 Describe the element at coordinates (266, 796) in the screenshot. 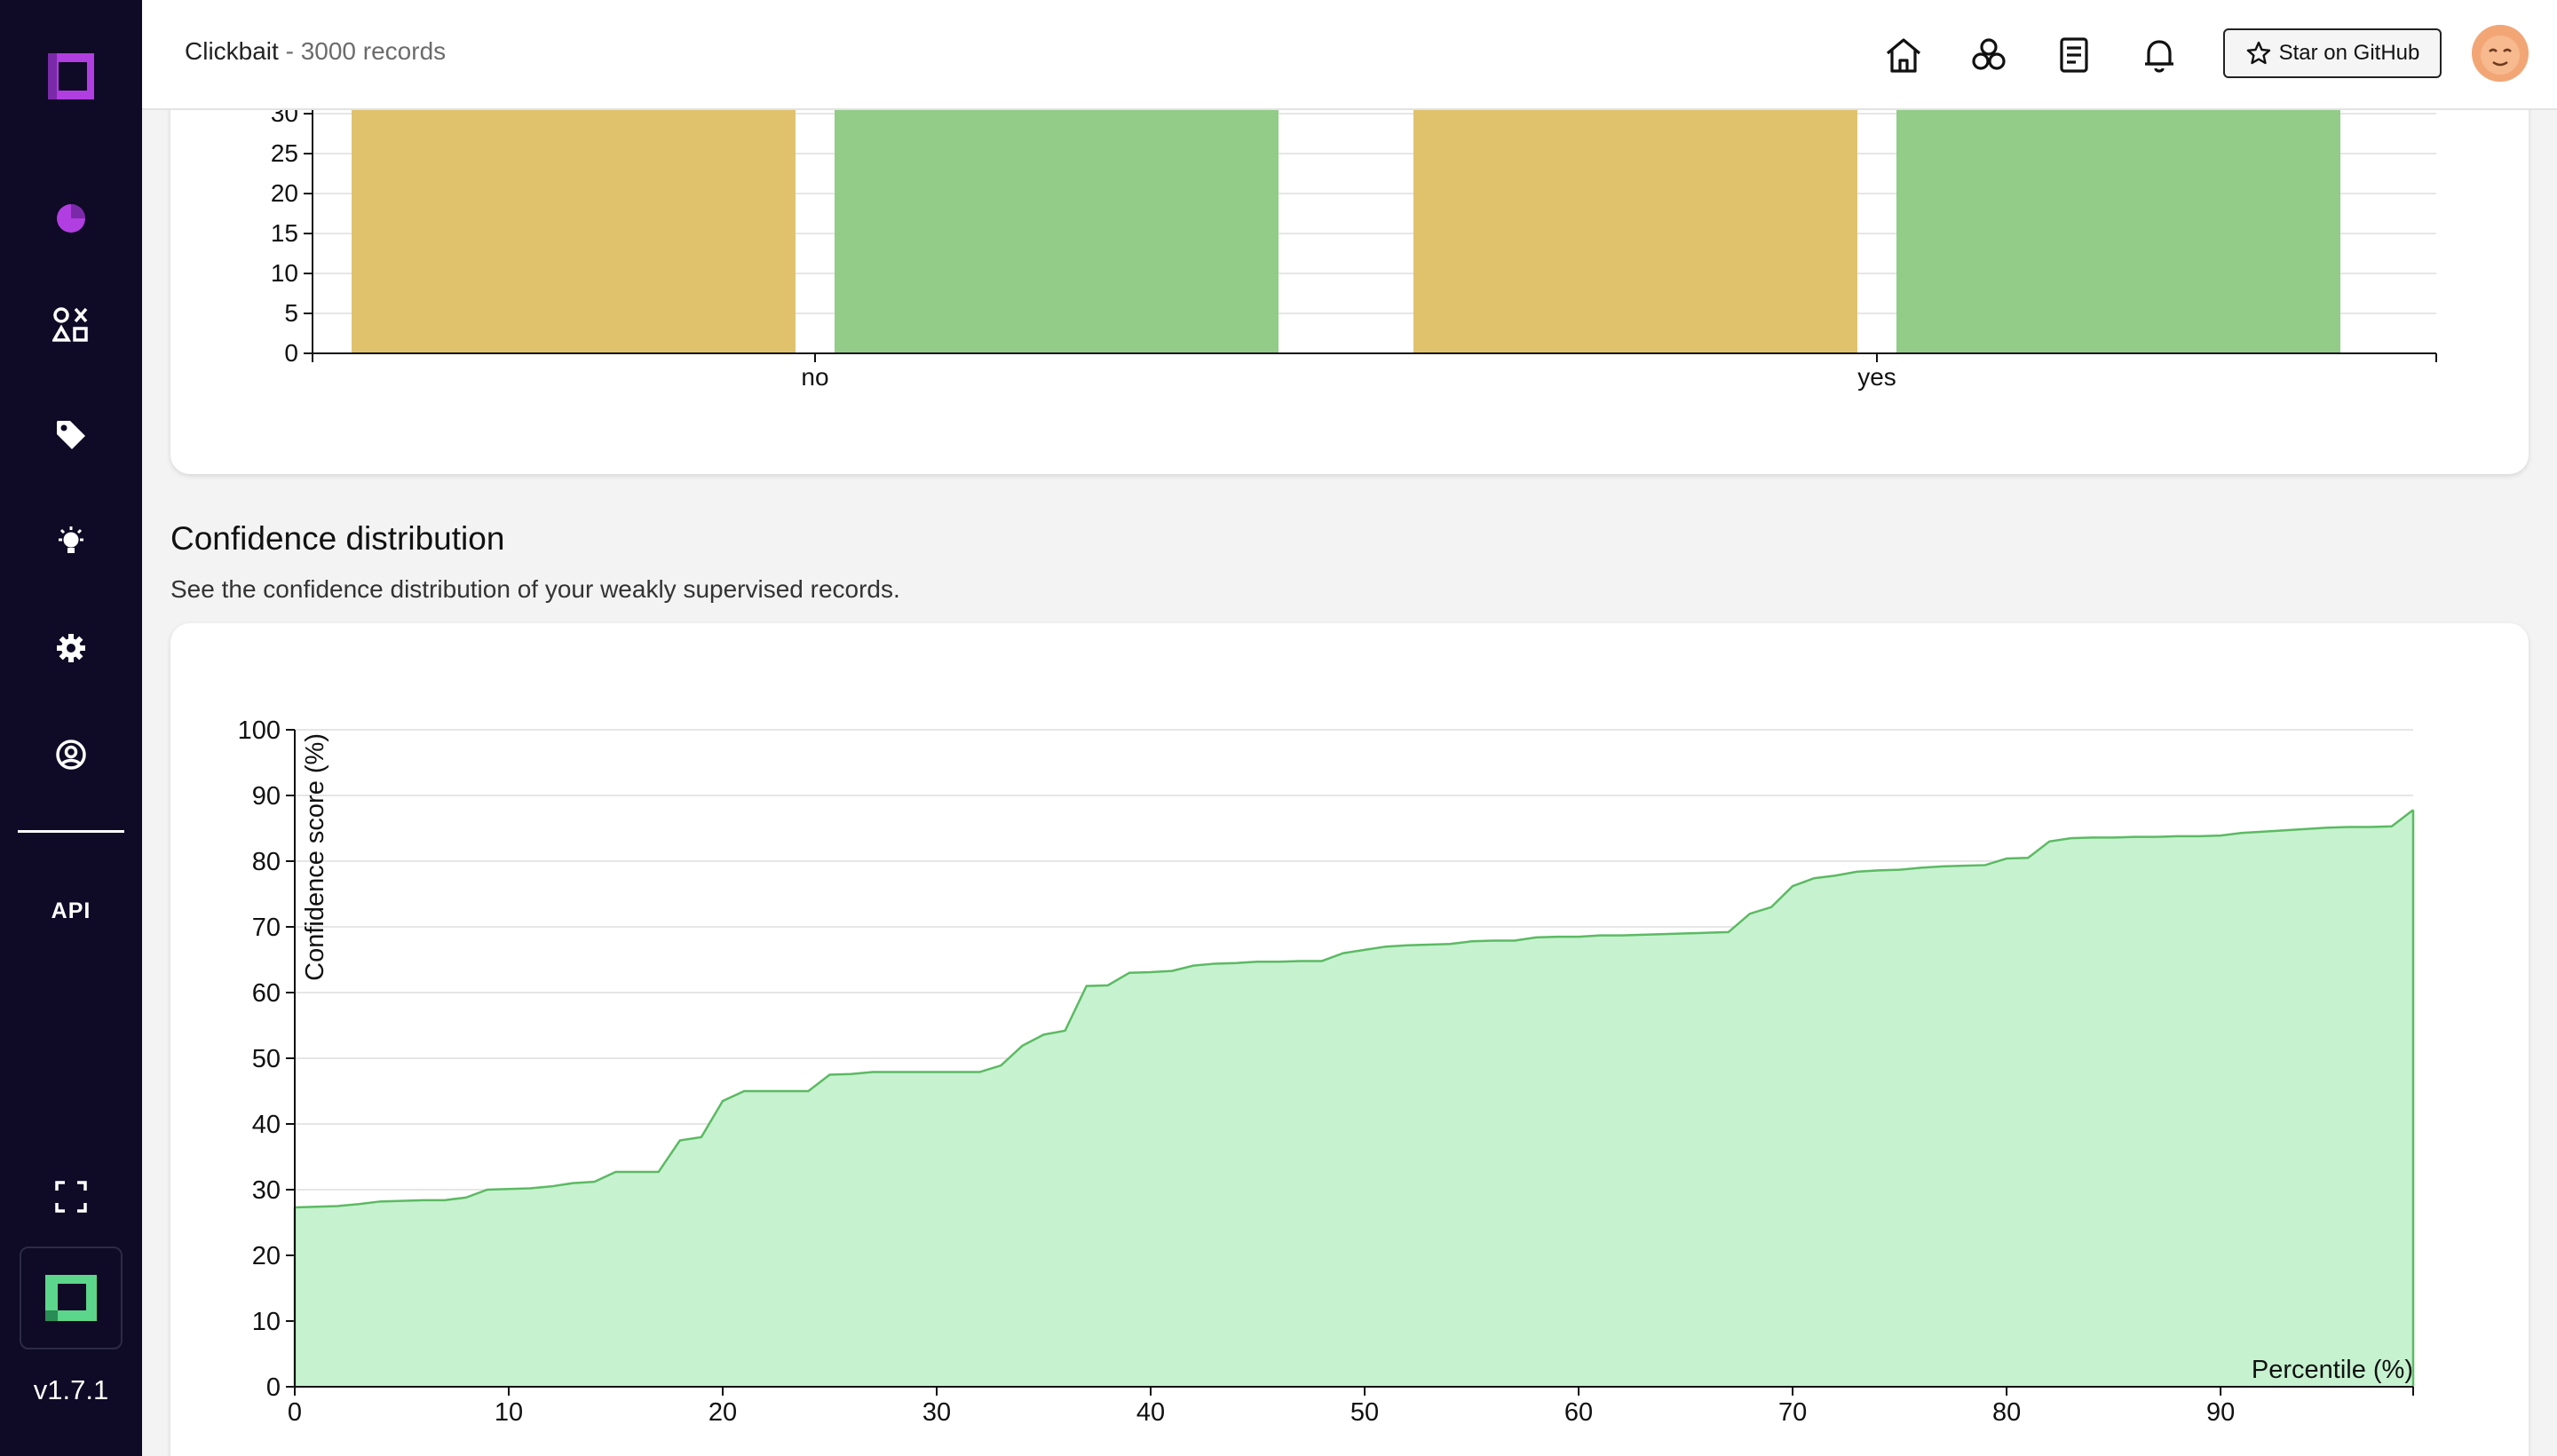

I see `y-tick-label: 90` at that location.